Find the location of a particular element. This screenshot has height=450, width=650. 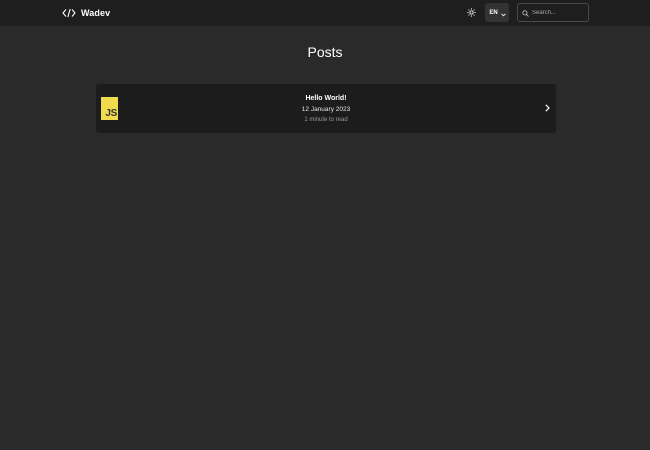

sun-icon is located at coordinates (471, 13).